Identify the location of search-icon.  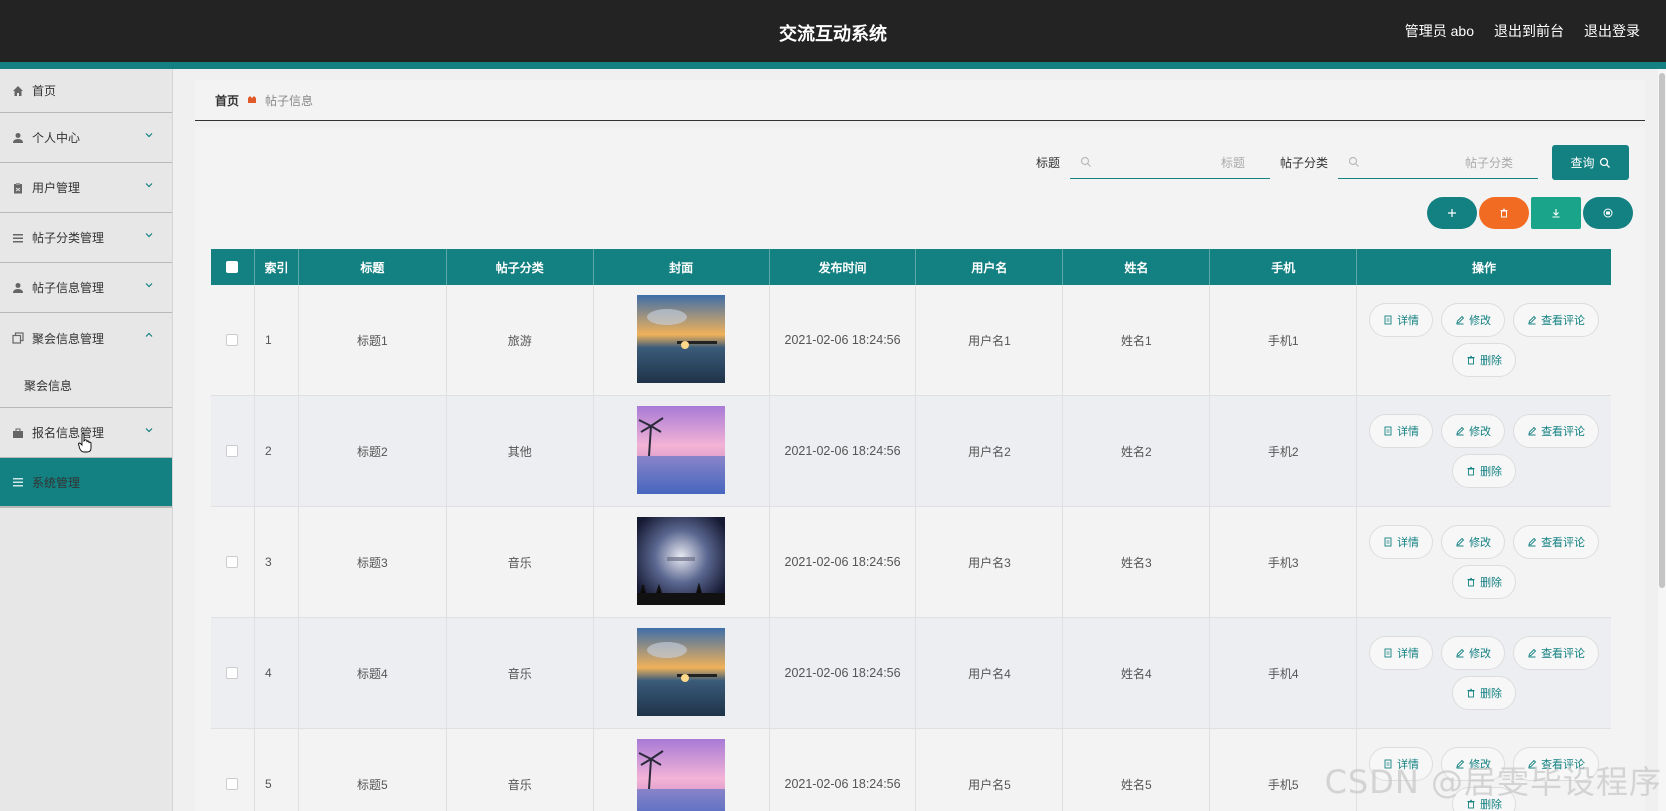
(1353, 161).